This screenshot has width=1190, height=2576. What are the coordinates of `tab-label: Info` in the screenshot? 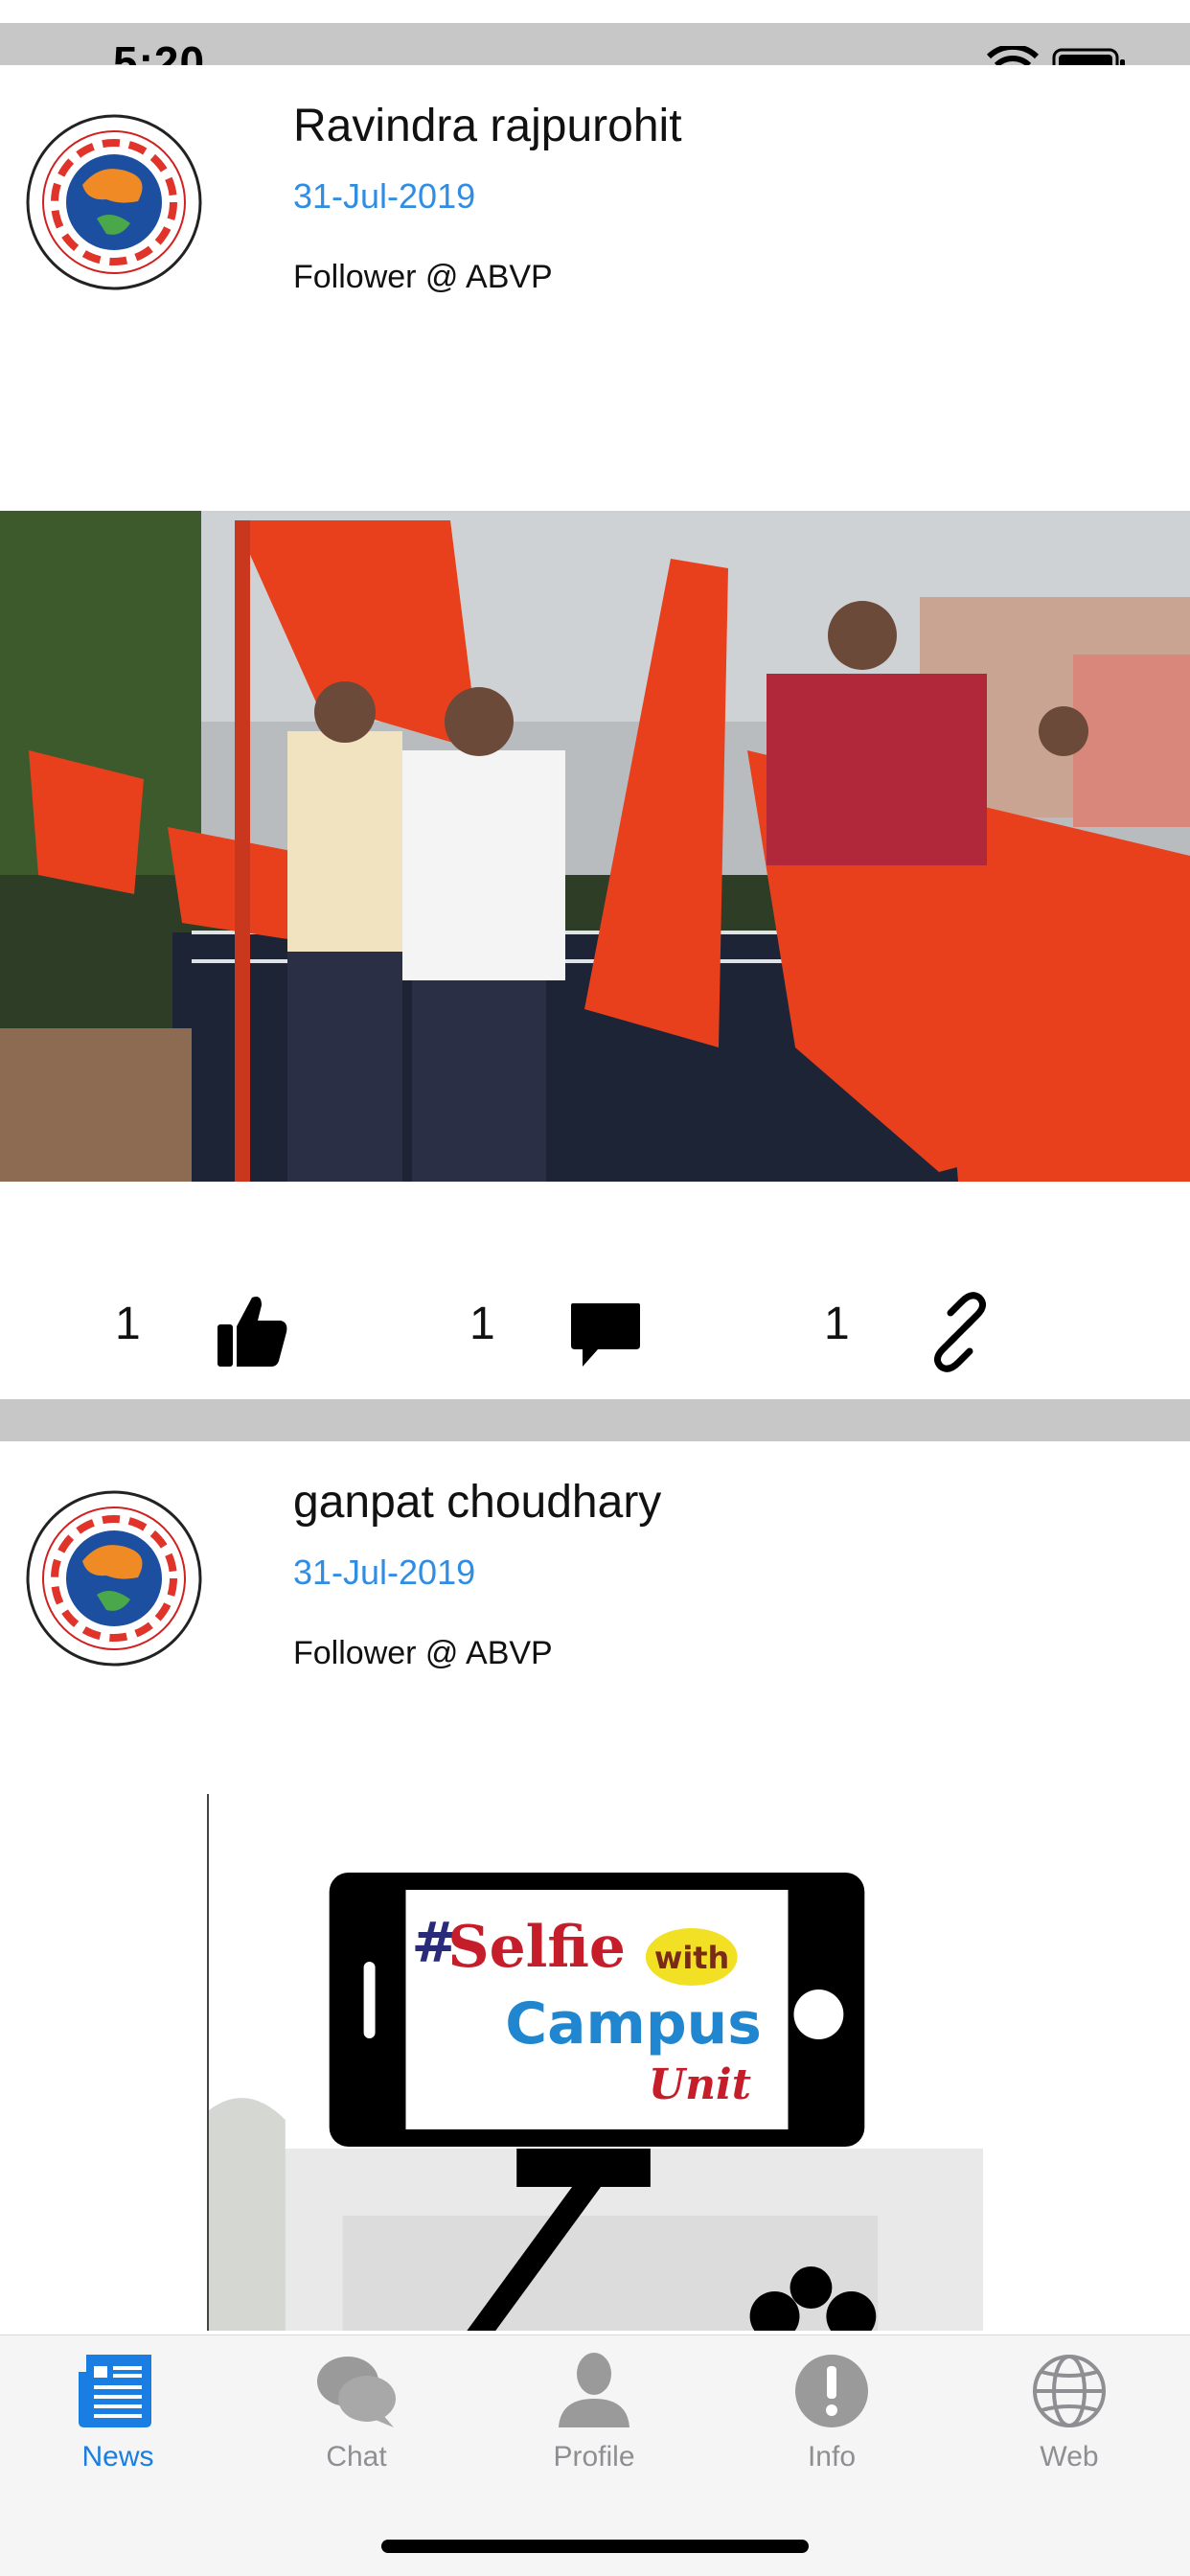 It's located at (832, 2456).